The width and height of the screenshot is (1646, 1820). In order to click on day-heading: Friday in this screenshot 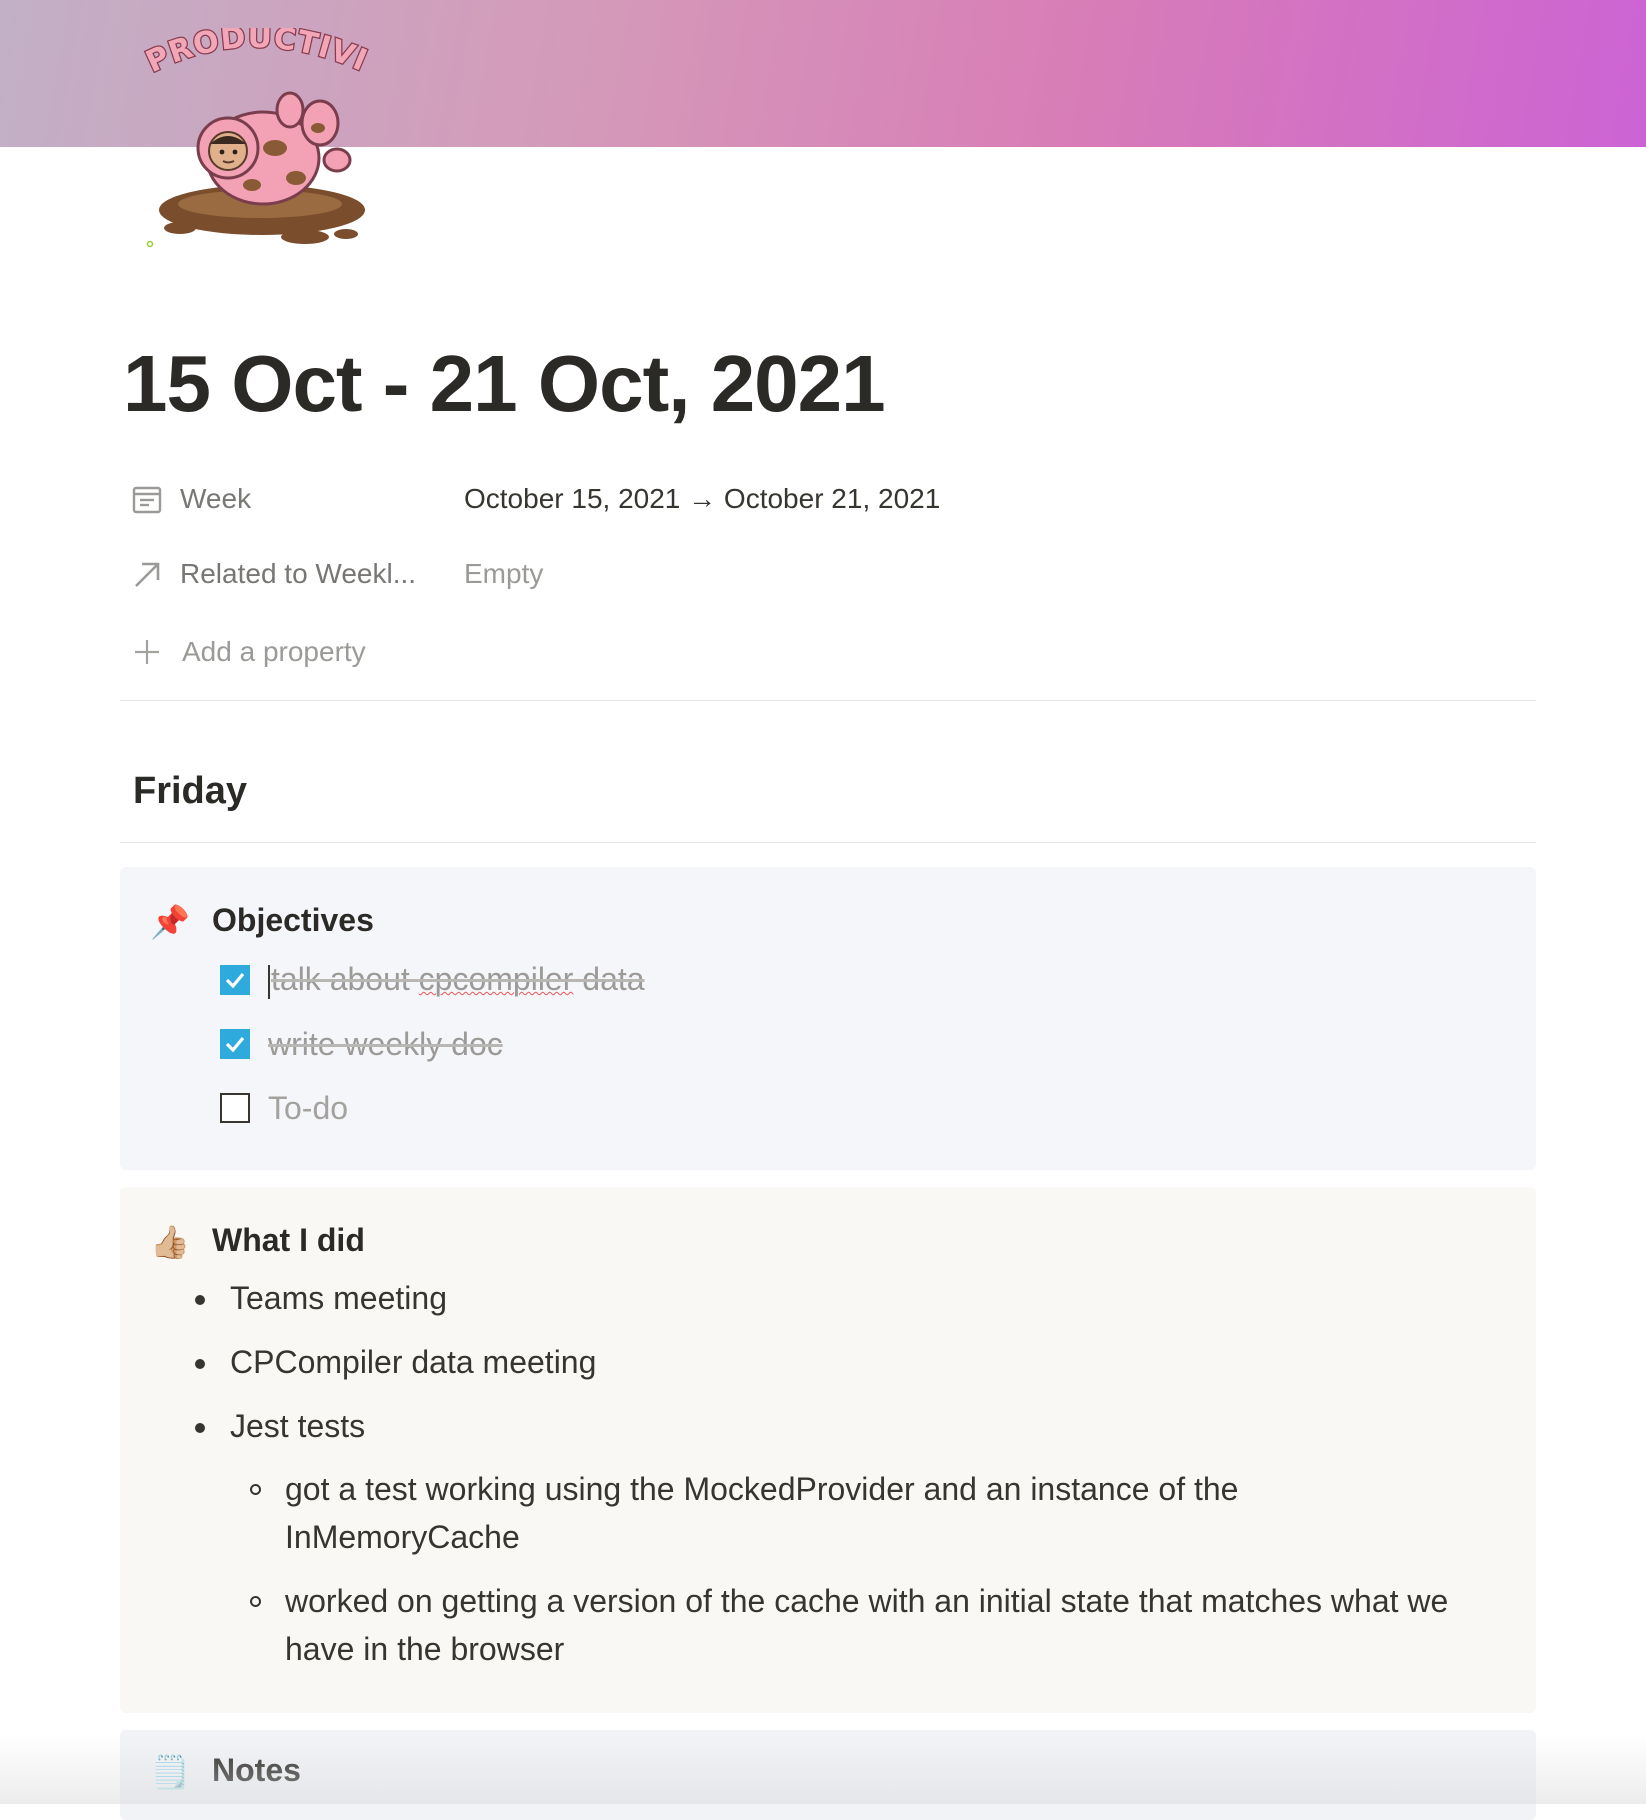, I will do `click(190, 791)`.